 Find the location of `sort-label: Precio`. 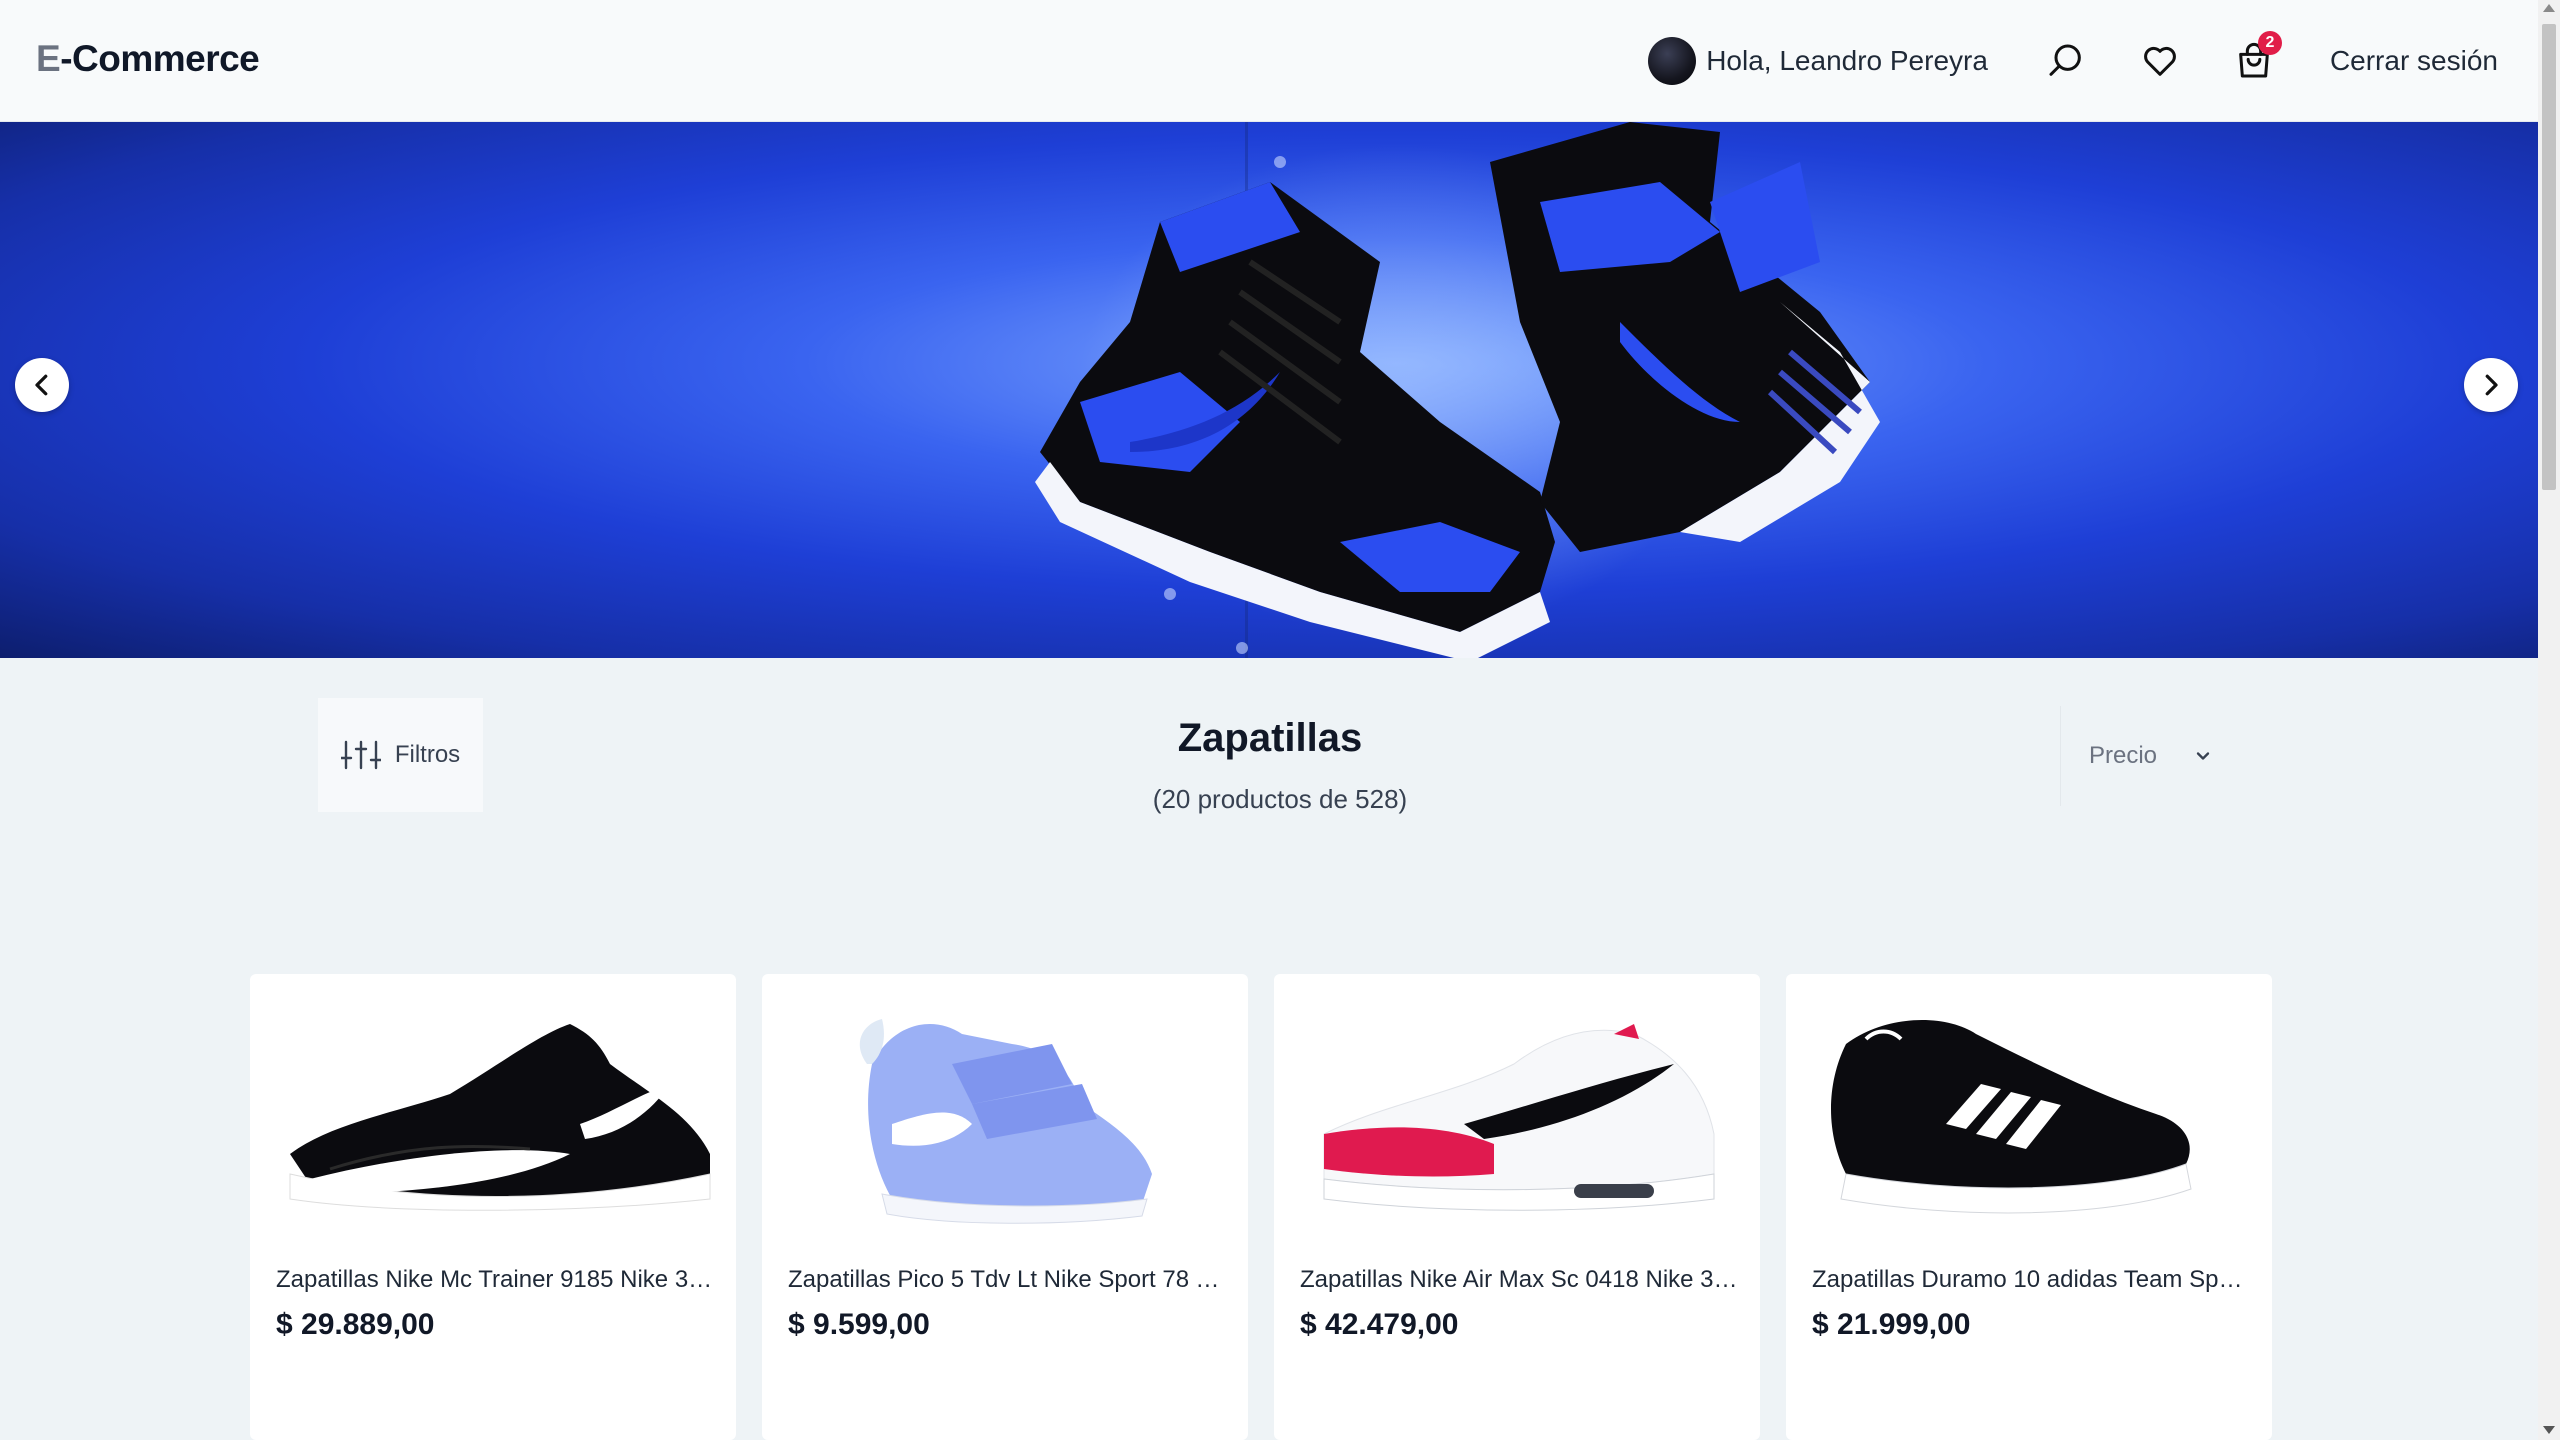

sort-label: Precio is located at coordinates (2123, 755).